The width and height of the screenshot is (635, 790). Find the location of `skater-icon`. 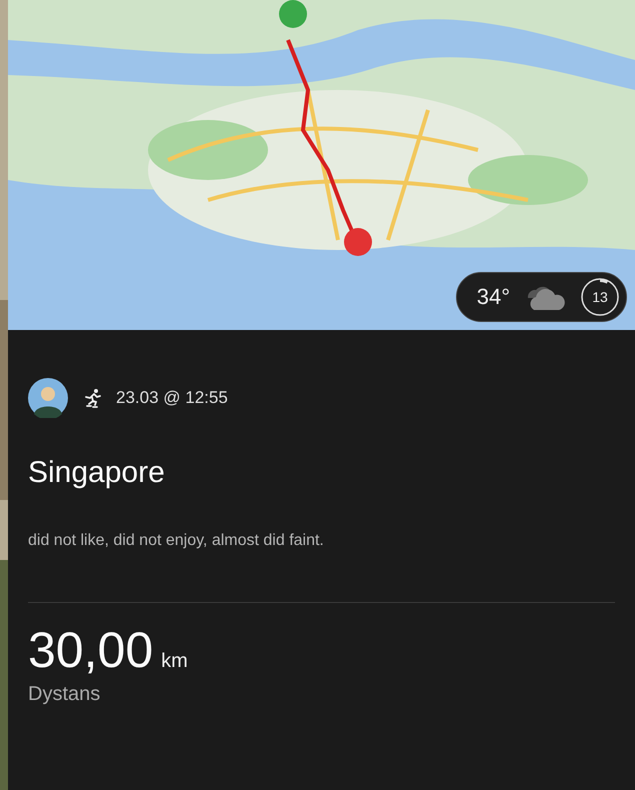

skater-icon is located at coordinates (92, 398).